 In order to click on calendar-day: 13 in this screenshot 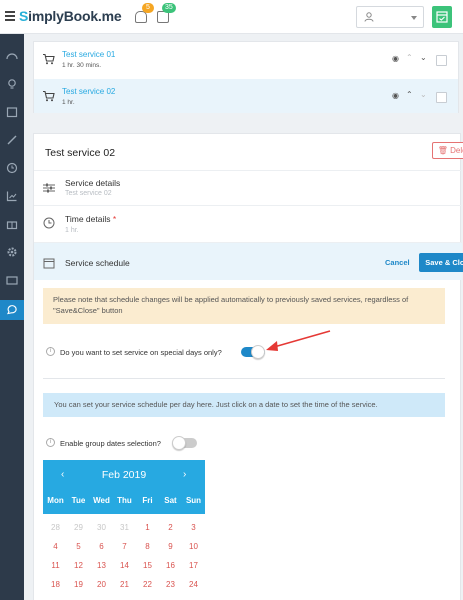, I will do `click(101, 565)`.